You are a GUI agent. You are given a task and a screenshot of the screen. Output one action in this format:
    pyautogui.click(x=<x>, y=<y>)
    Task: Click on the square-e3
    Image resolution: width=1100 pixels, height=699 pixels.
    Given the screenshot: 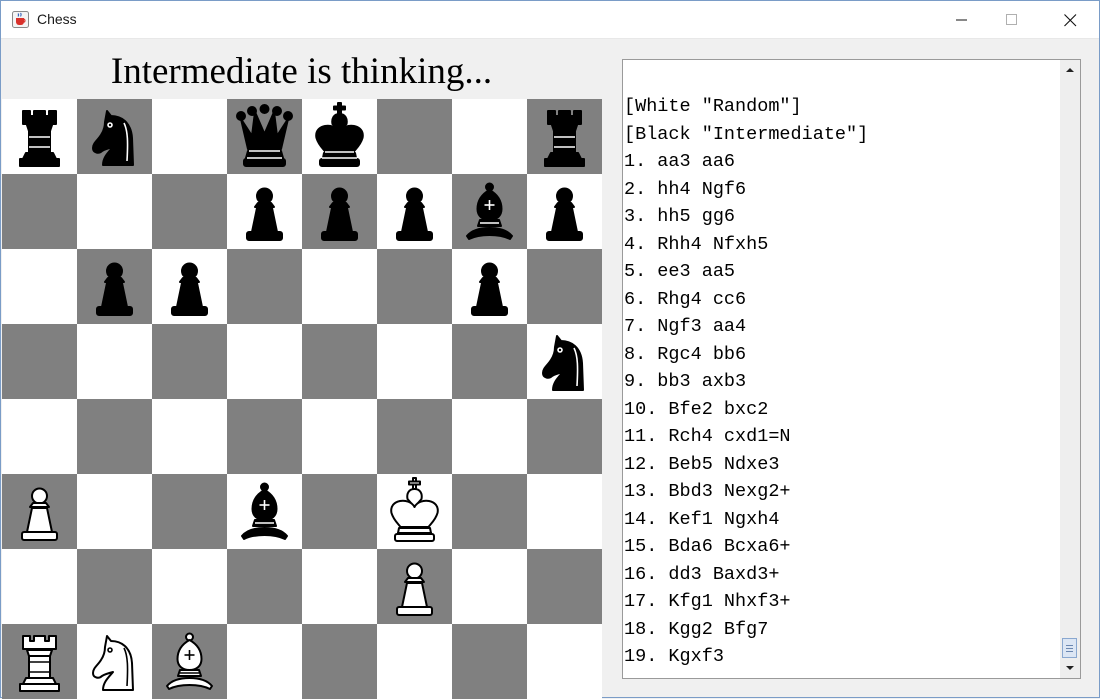 What is the action you would take?
    pyautogui.click(x=339, y=511)
    